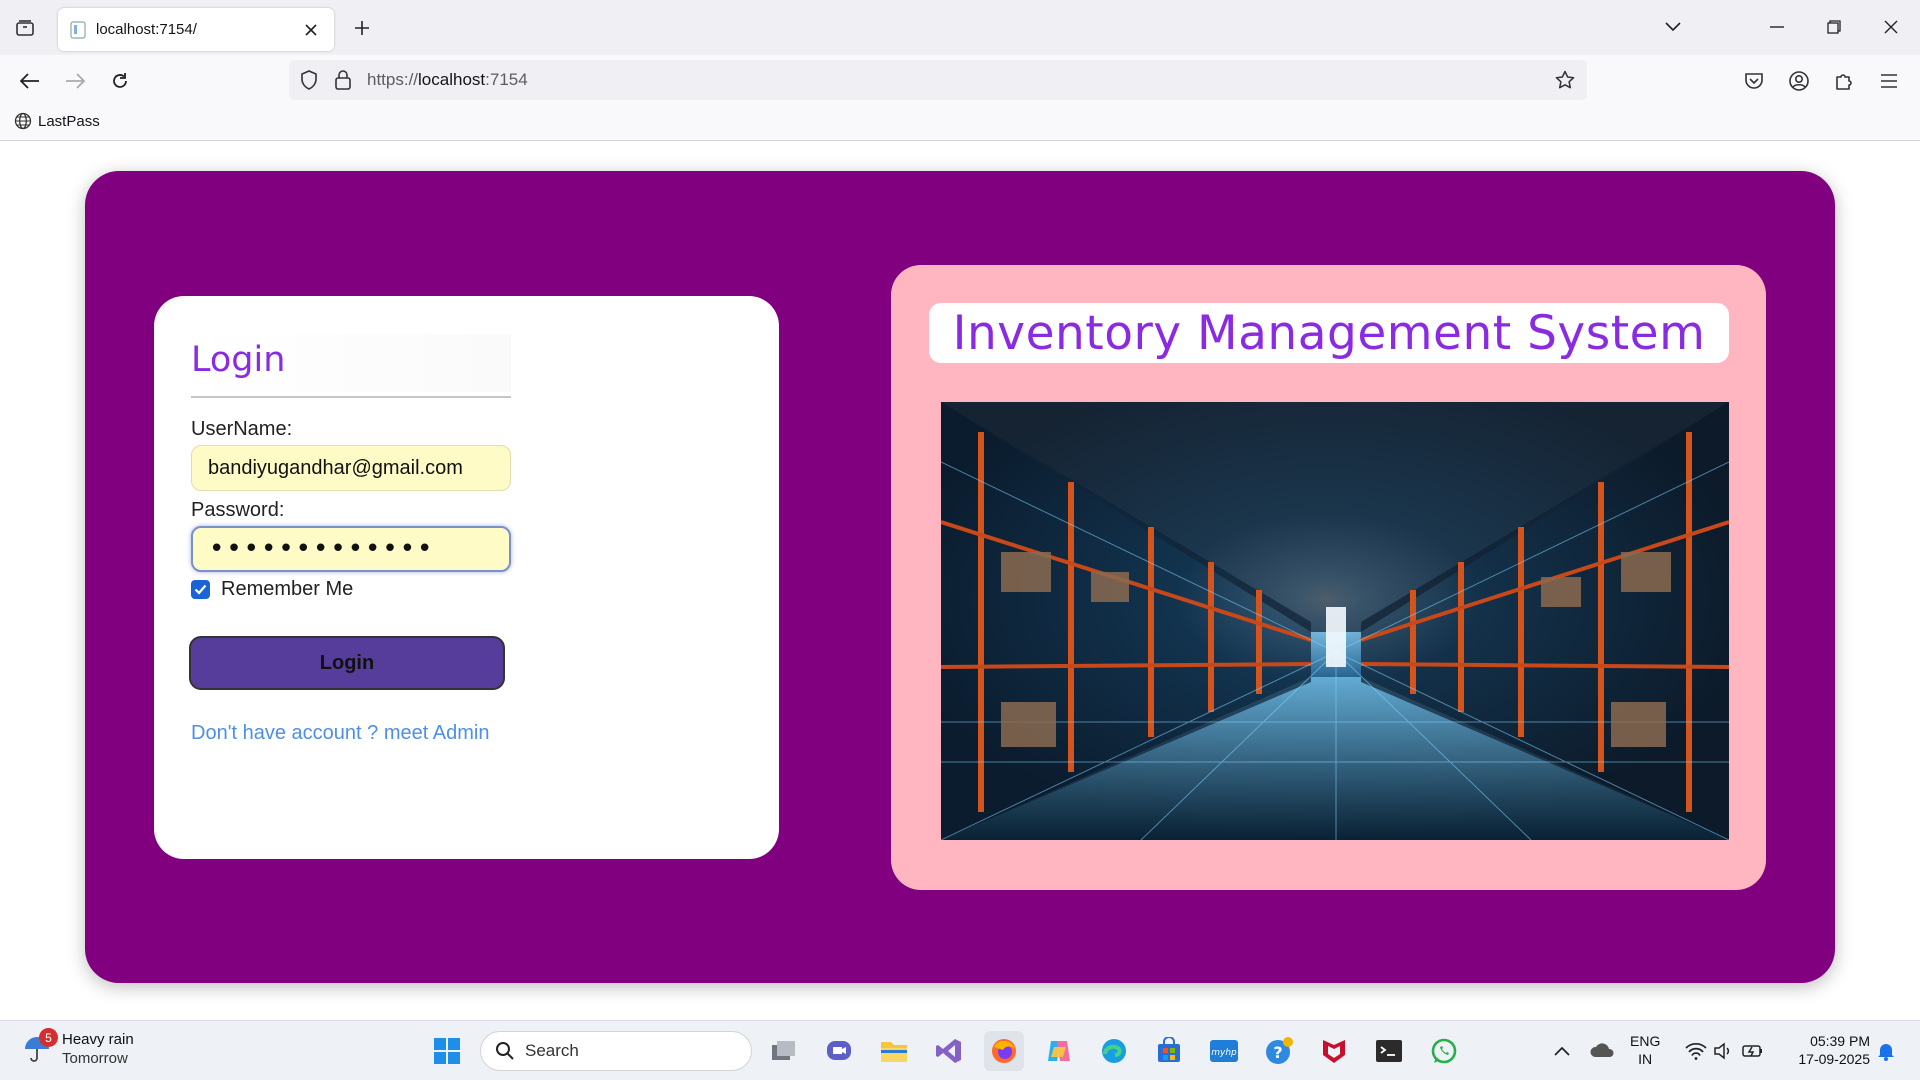 Image resolution: width=1920 pixels, height=1080 pixels. What do you see at coordinates (75, 81) in the screenshot?
I see `forward-arrow-icon` at bounding box center [75, 81].